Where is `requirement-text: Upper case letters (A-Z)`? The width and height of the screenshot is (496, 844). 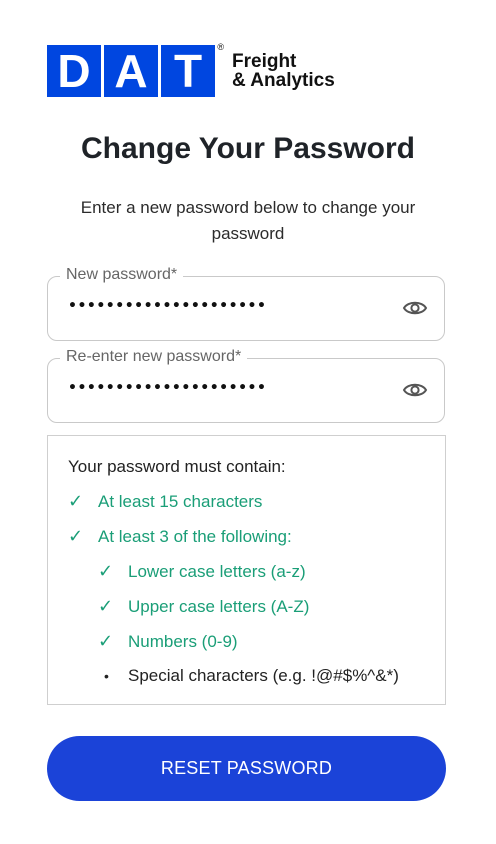 requirement-text: Upper case letters (A-Z) is located at coordinates (219, 606).